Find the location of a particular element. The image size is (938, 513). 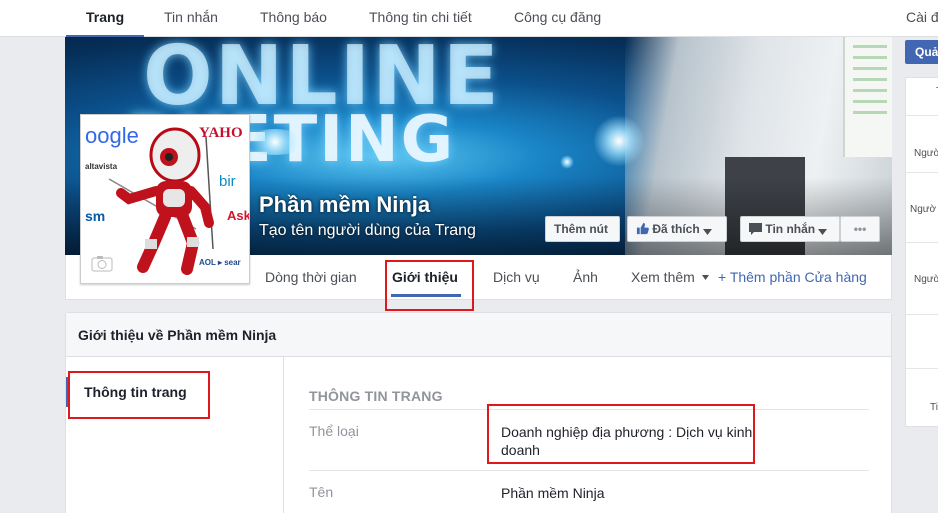

add-shop-section-link: + Thêm phần Cửa hàng is located at coordinates (792, 277).